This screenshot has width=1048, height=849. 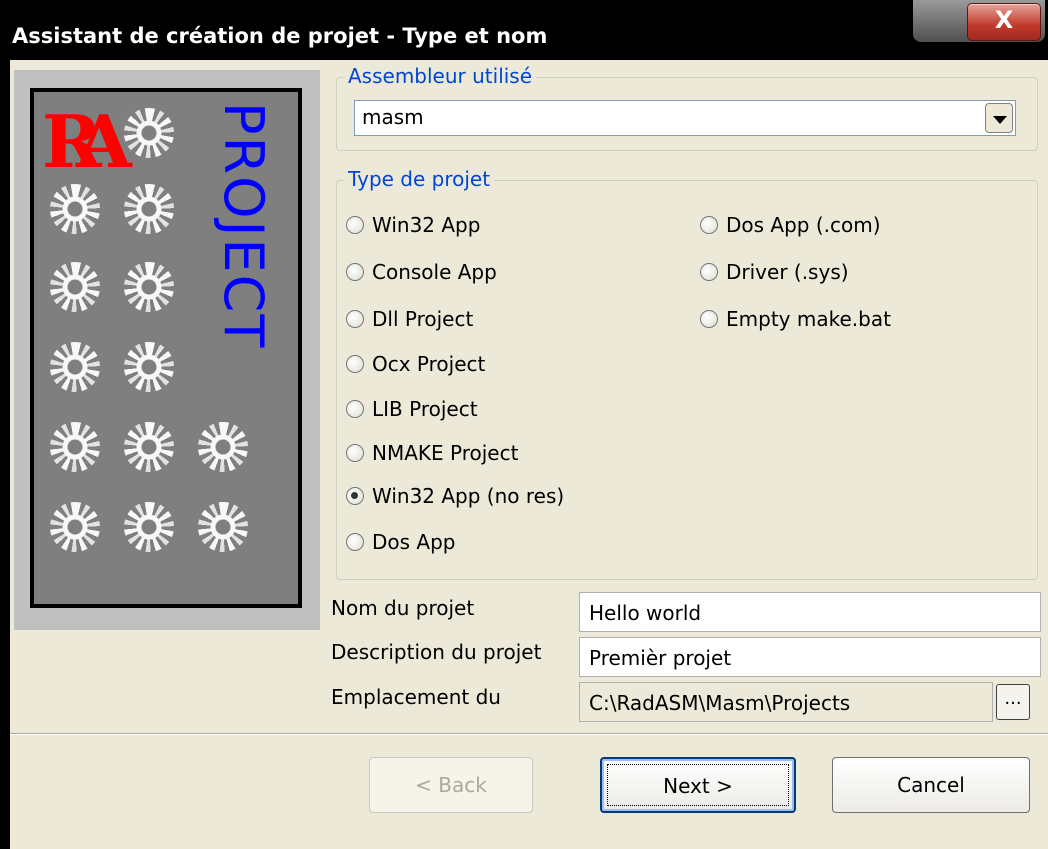 I want to click on radio-driver-sys: Driver (.sys), so click(x=774, y=272).